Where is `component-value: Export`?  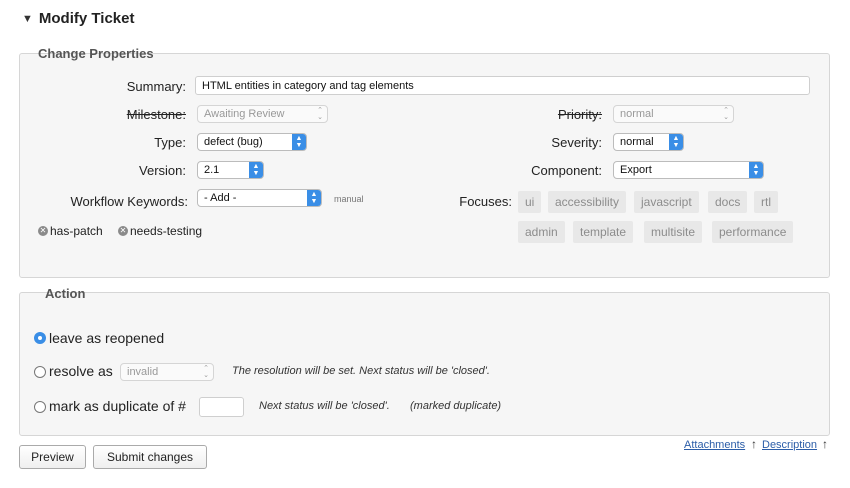
component-value: Export is located at coordinates (636, 170).